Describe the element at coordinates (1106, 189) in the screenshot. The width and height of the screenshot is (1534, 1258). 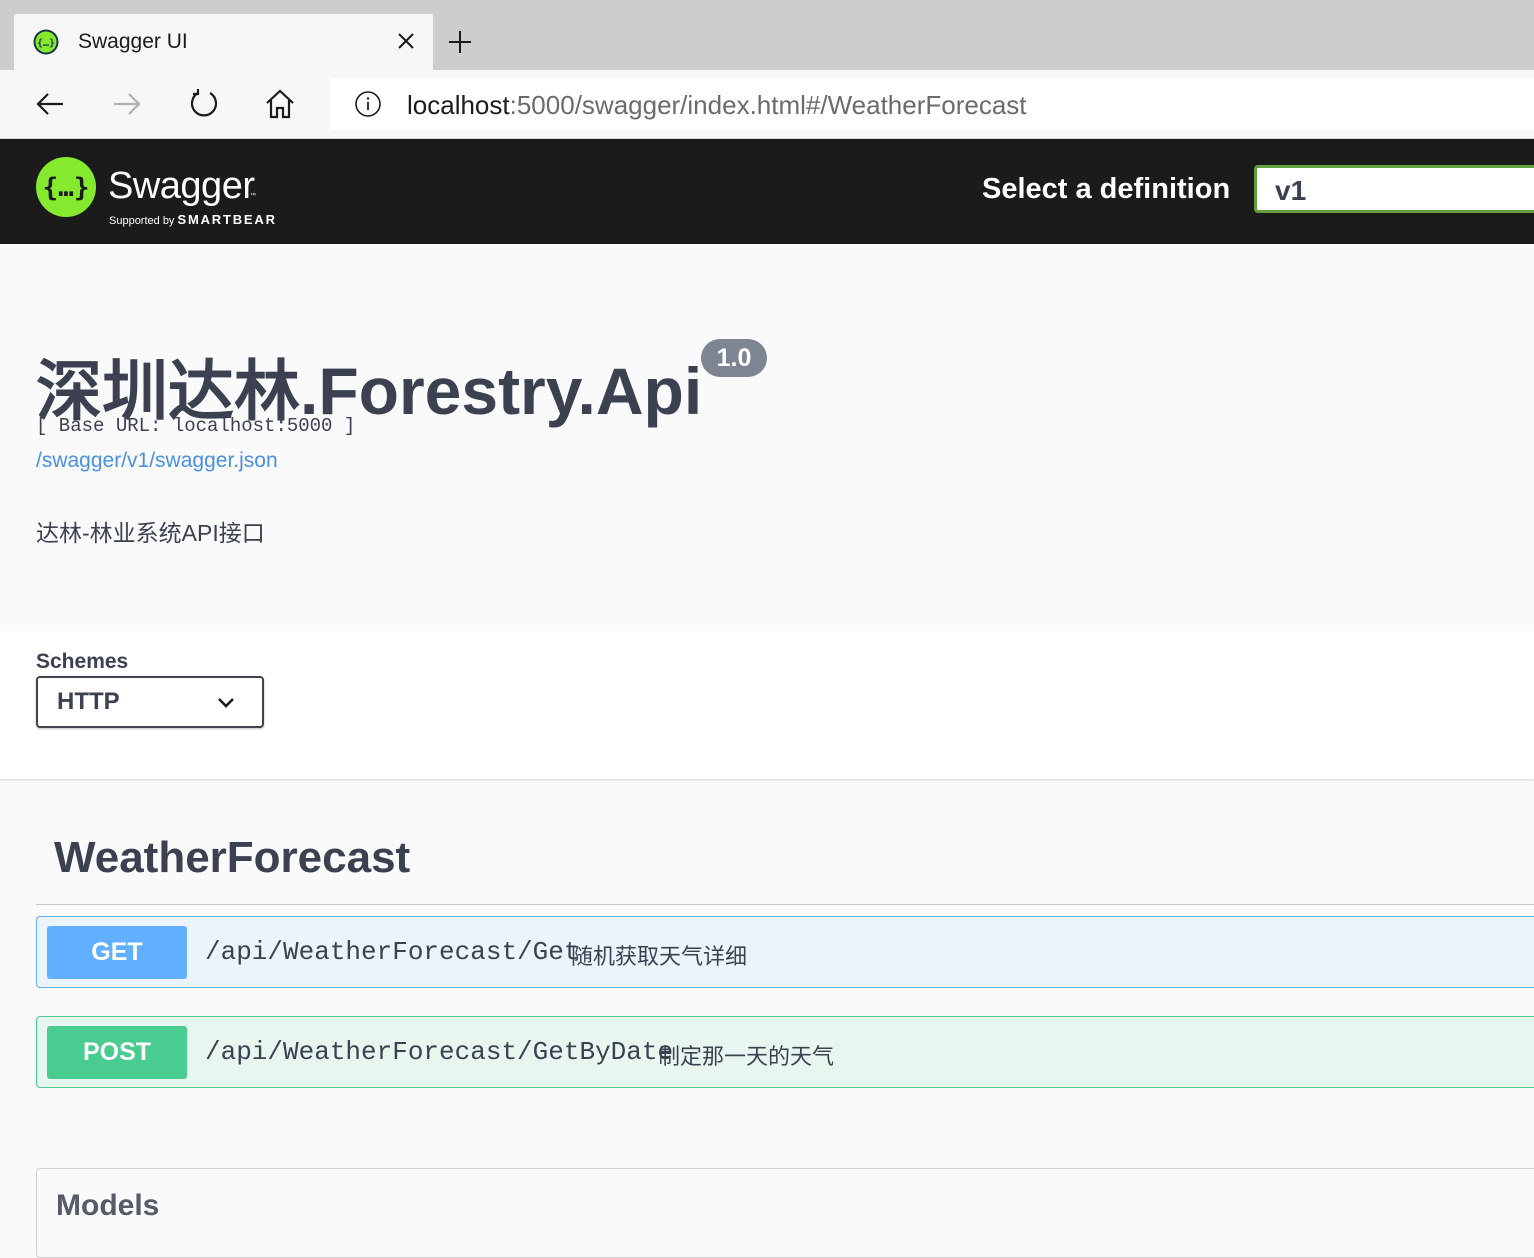
I see `definition-label: Select a definition` at that location.